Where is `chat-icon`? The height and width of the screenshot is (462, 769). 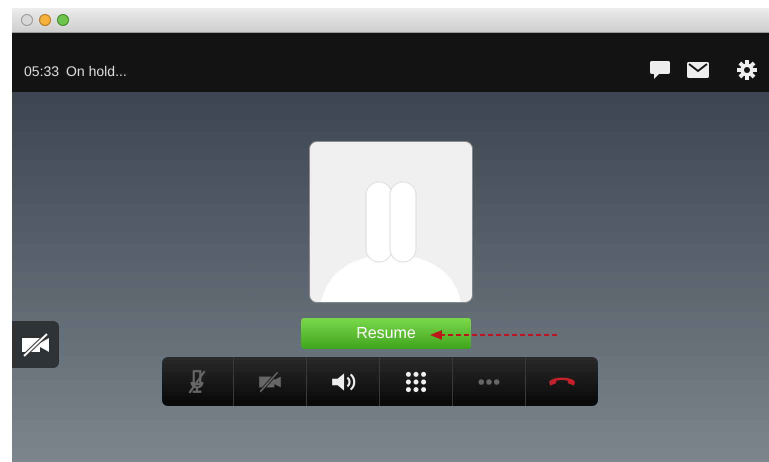
chat-icon is located at coordinates (660, 70).